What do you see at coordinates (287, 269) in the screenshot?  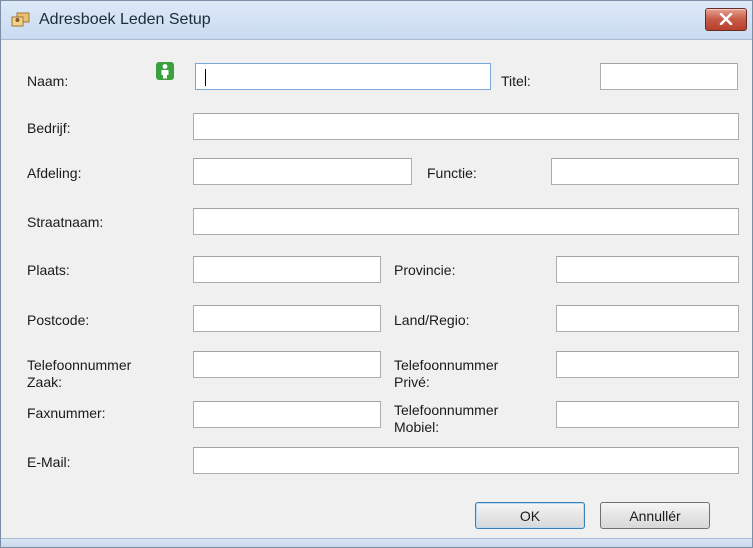 I see `plaats-input` at bounding box center [287, 269].